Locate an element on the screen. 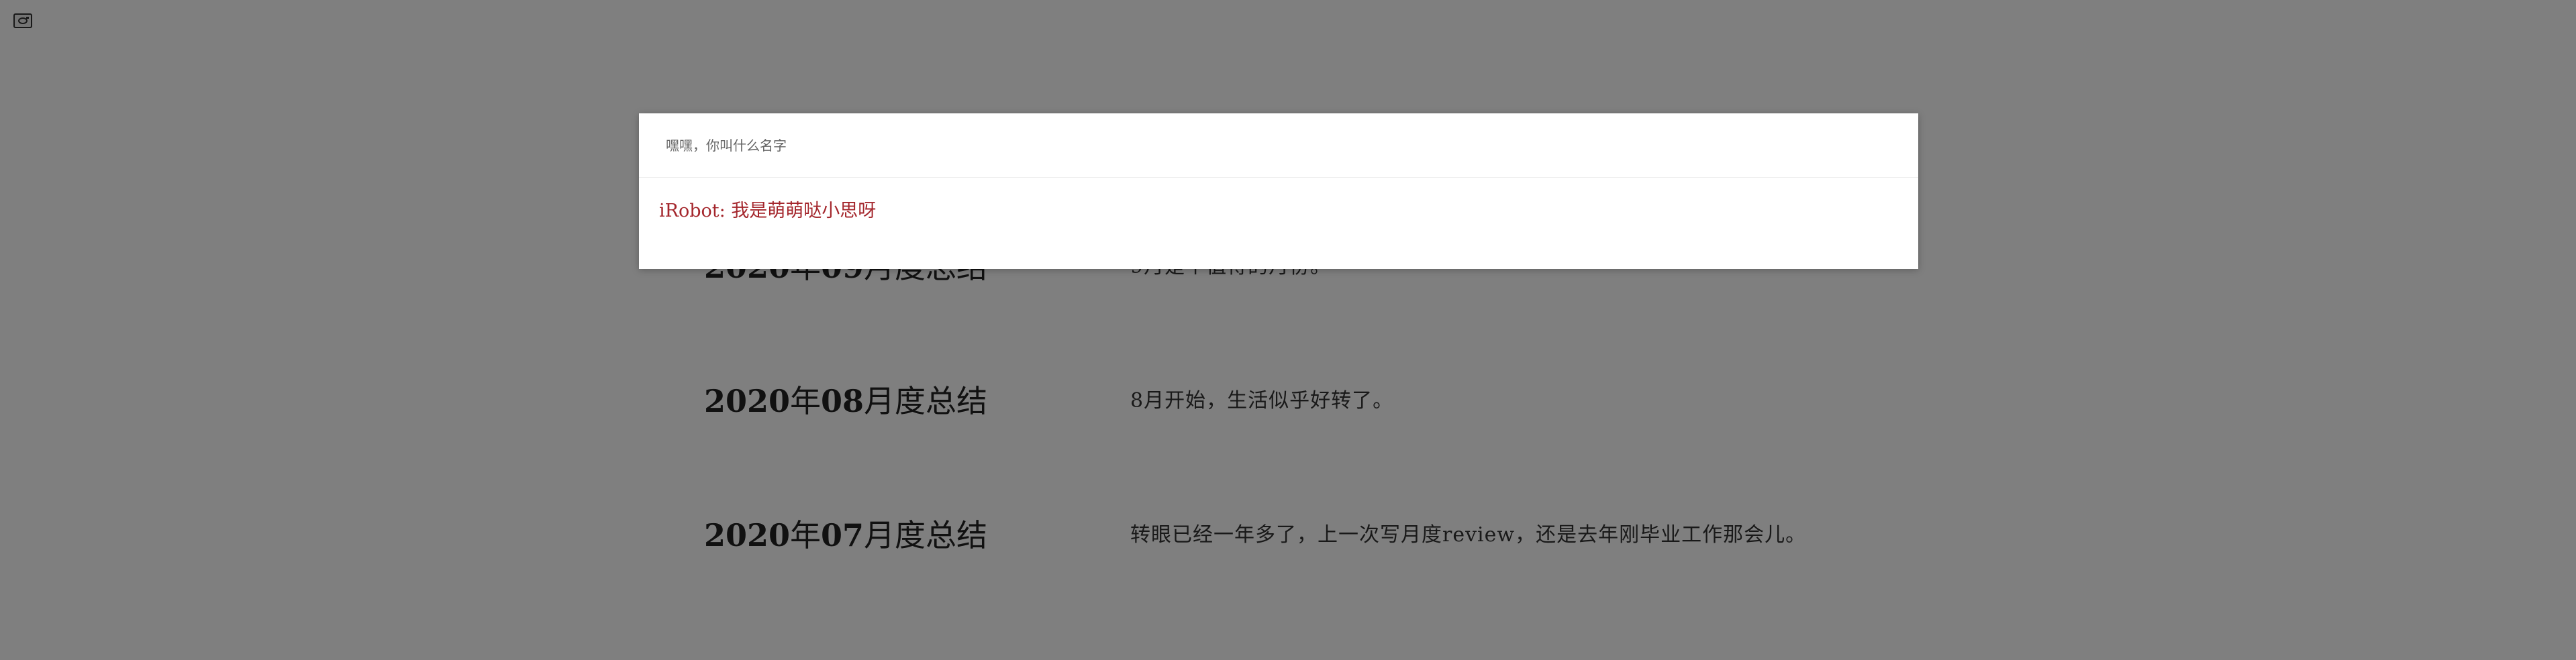 The width and height of the screenshot is (2576, 660). reply-speaker: iRobot: is located at coordinates (692, 211).